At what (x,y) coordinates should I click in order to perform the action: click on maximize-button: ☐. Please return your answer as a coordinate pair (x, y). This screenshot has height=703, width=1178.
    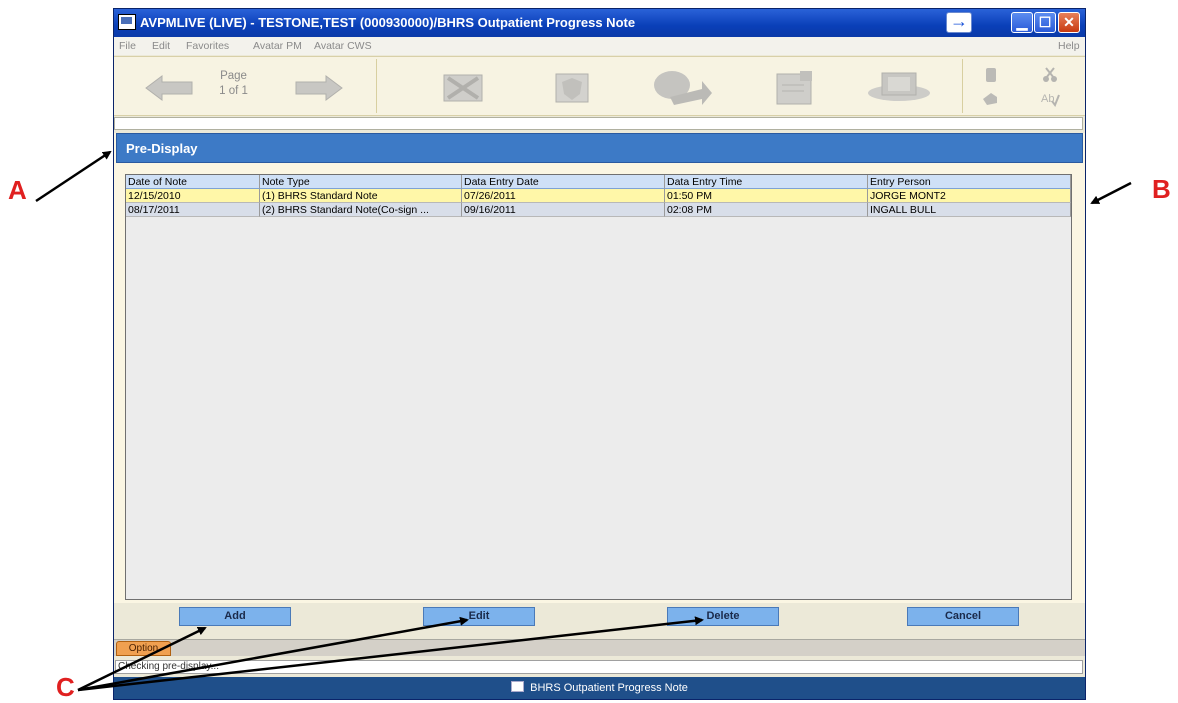
    Looking at the image, I should click on (1045, 22).